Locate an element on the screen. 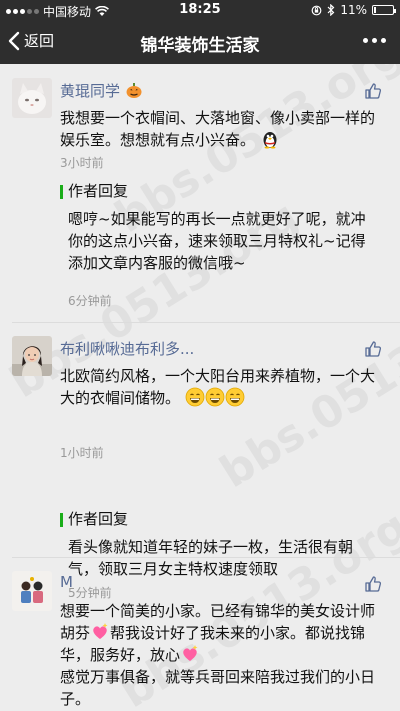 This screenshot has height=711, width=400. pumpkin-emoji-icon is located at coordinates (134, 90).